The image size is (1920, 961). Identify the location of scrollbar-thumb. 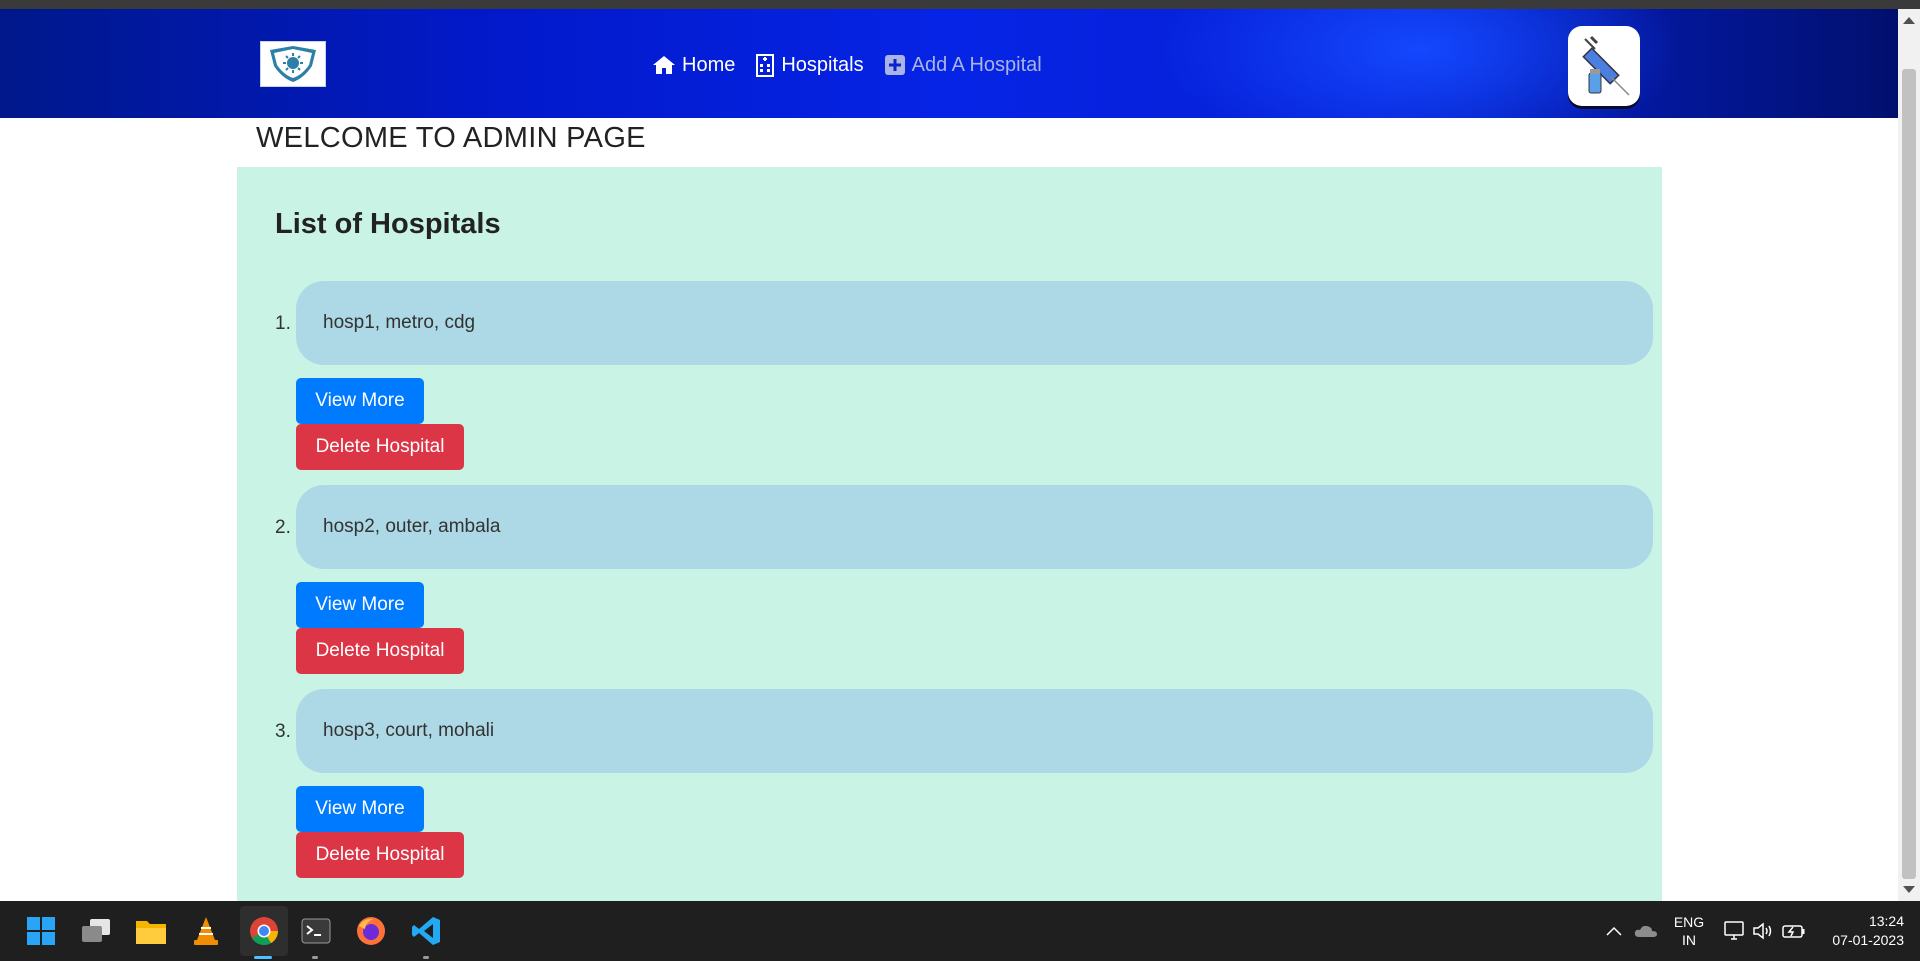
(1909, 474).